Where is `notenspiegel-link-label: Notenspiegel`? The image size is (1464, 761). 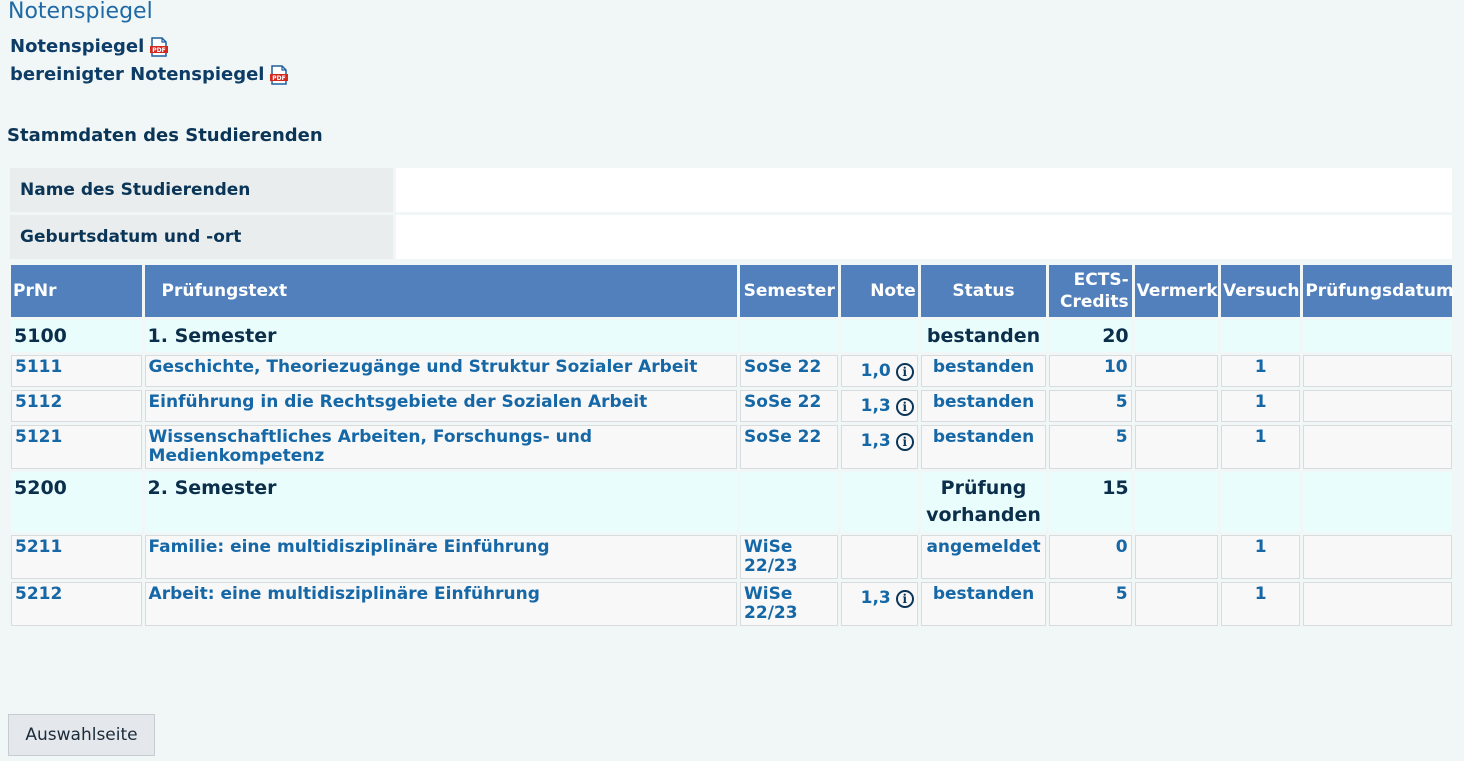 notenspiegel-link-label: Notenspiegel is located at coordinates (77, 46).